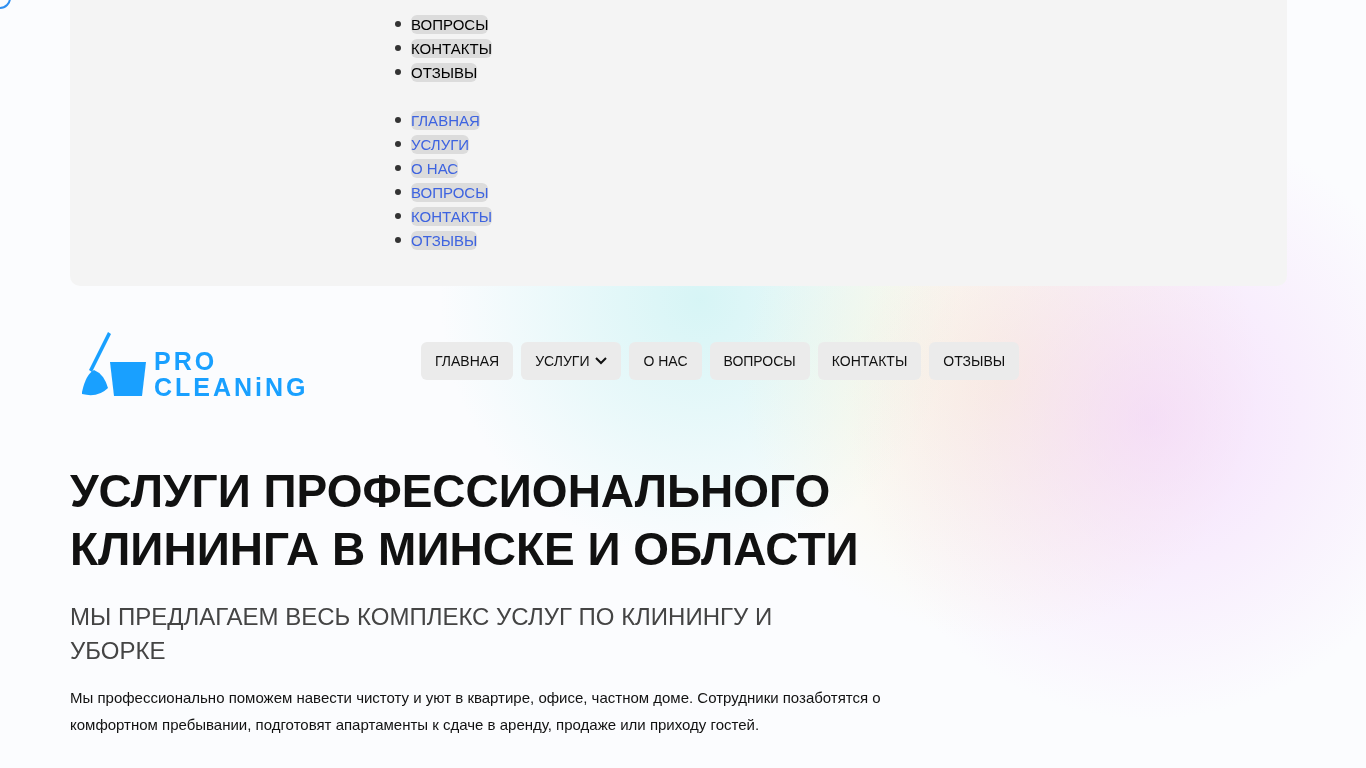  Describe the element at coordinates (974, 361) in the screenshot. I see `nav-button: ОТЗЫВЫ` at that location.